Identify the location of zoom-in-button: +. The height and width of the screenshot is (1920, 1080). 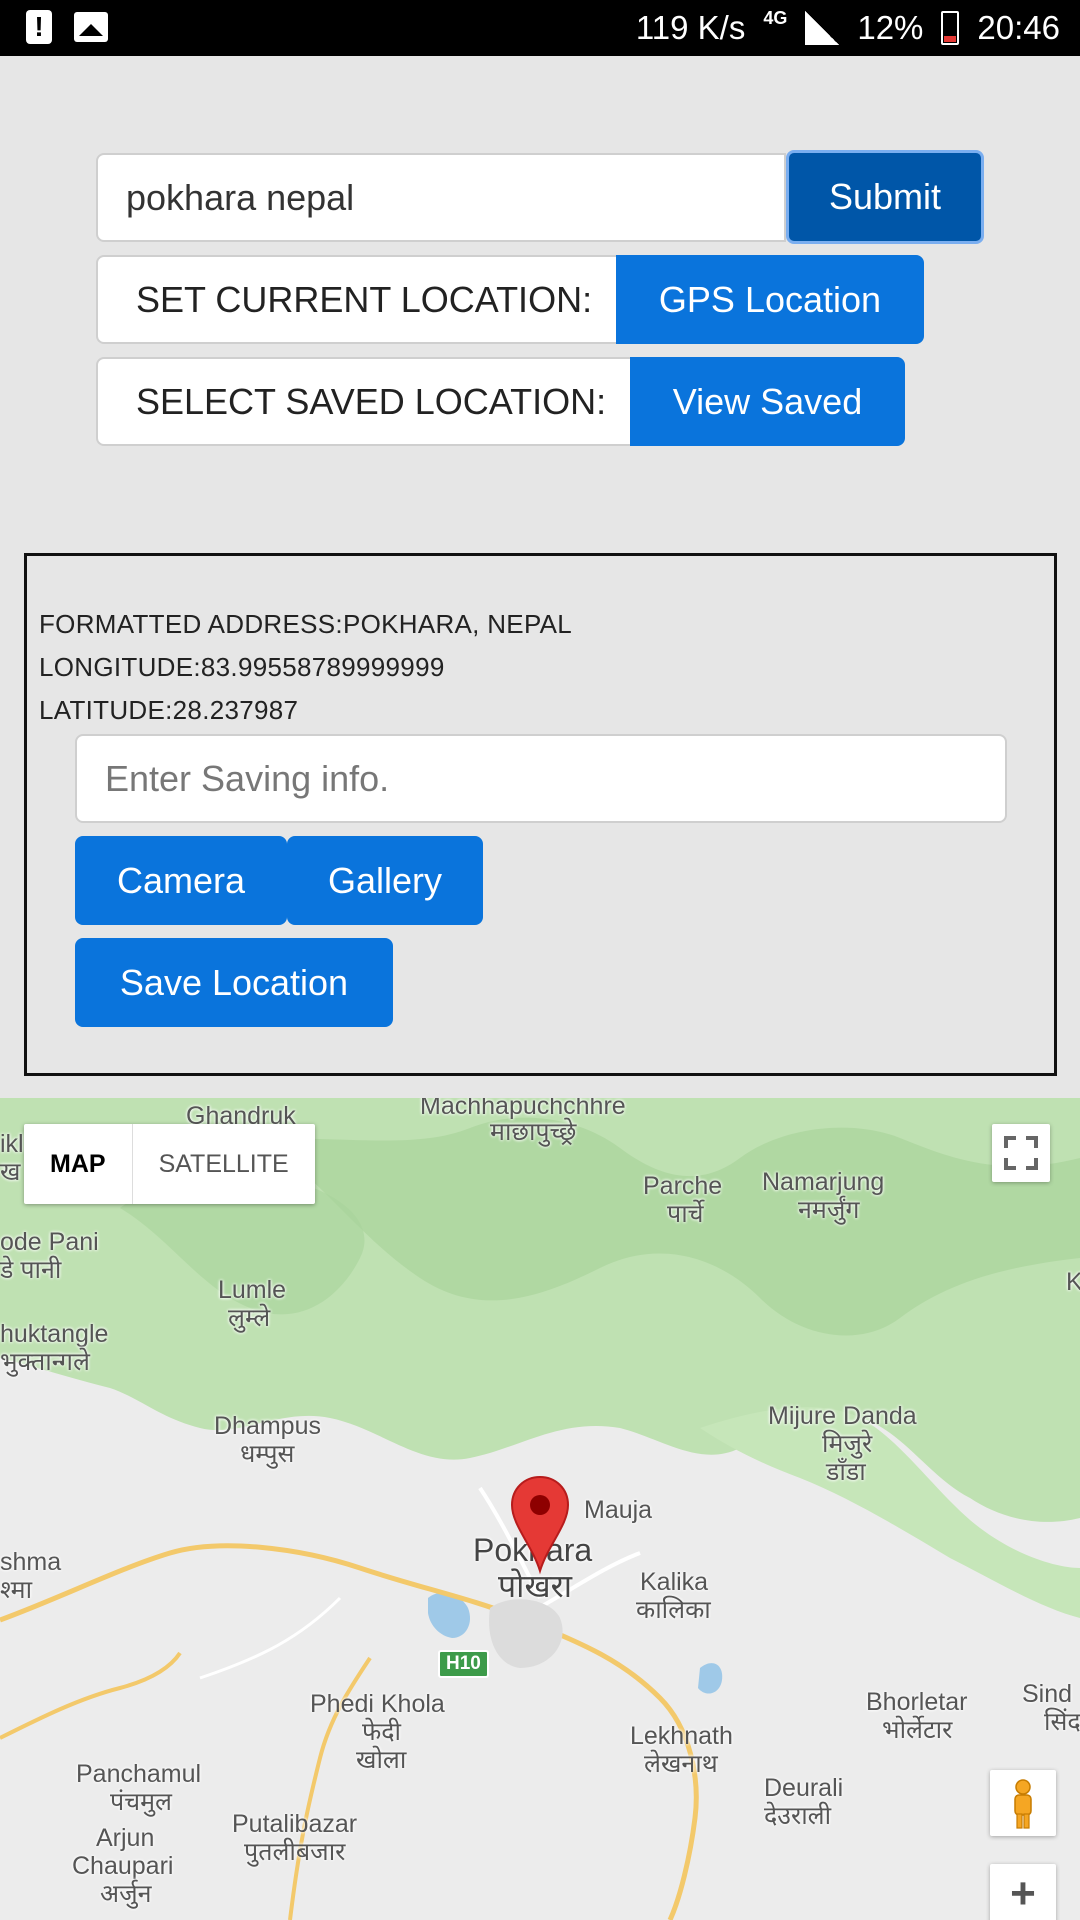
(1023, 1892).